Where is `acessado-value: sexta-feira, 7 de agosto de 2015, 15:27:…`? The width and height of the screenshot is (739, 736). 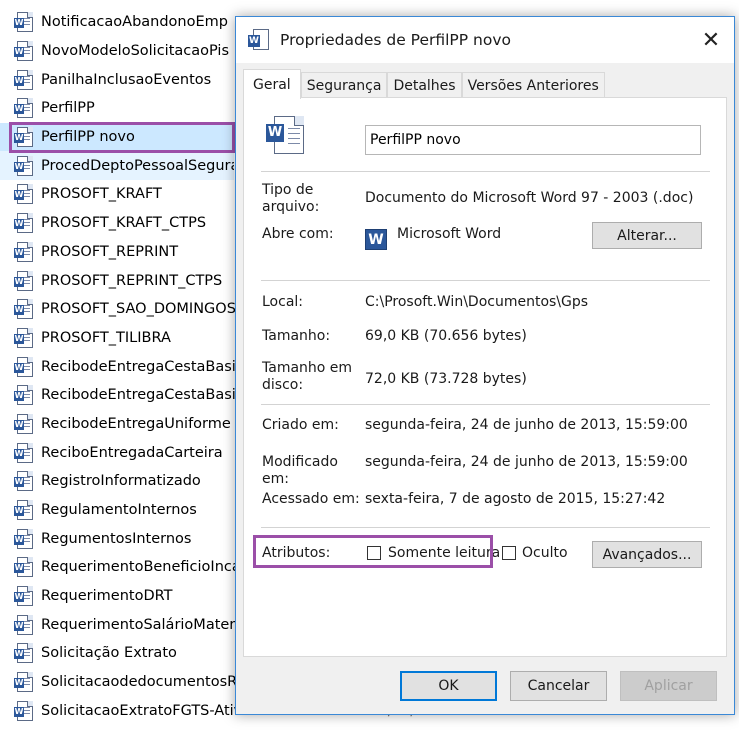 acessado-value: sexta-feira, 7 de agosto de 2015, 15:27:… is located at coordinates (515, 499).